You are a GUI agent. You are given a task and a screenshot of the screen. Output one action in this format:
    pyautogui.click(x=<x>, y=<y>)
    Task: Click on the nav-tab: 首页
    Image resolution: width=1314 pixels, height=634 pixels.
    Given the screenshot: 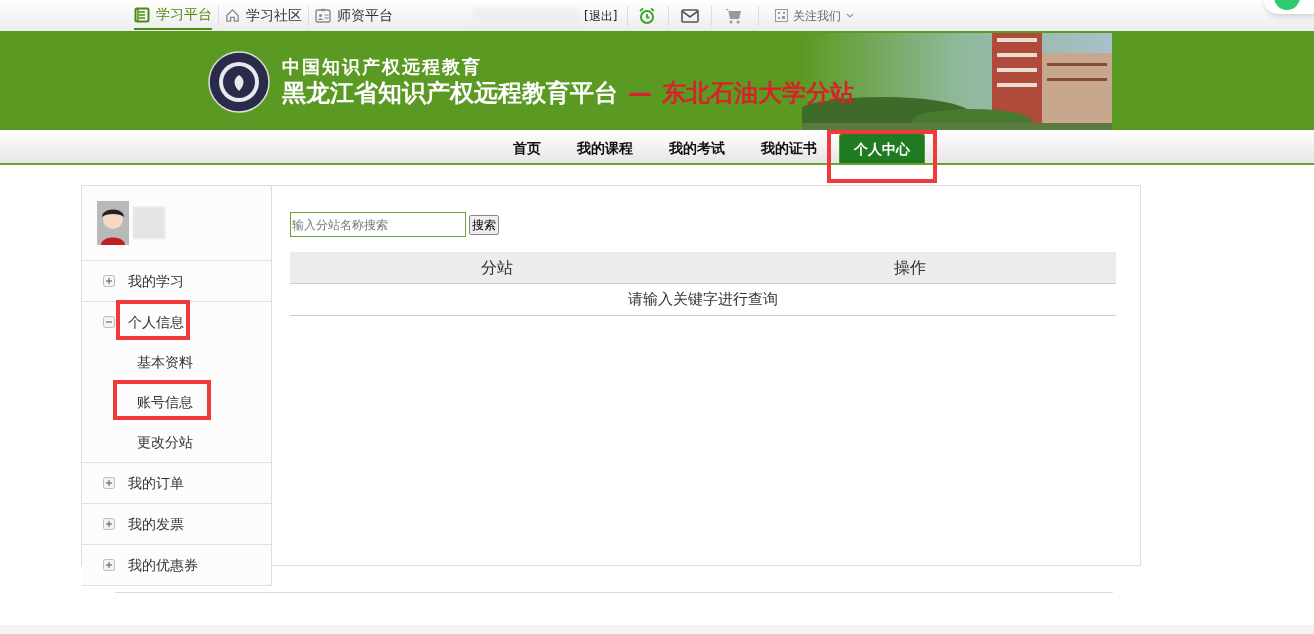 What is the action you would take?
    pyautogui.click(x=527, y=148)
    